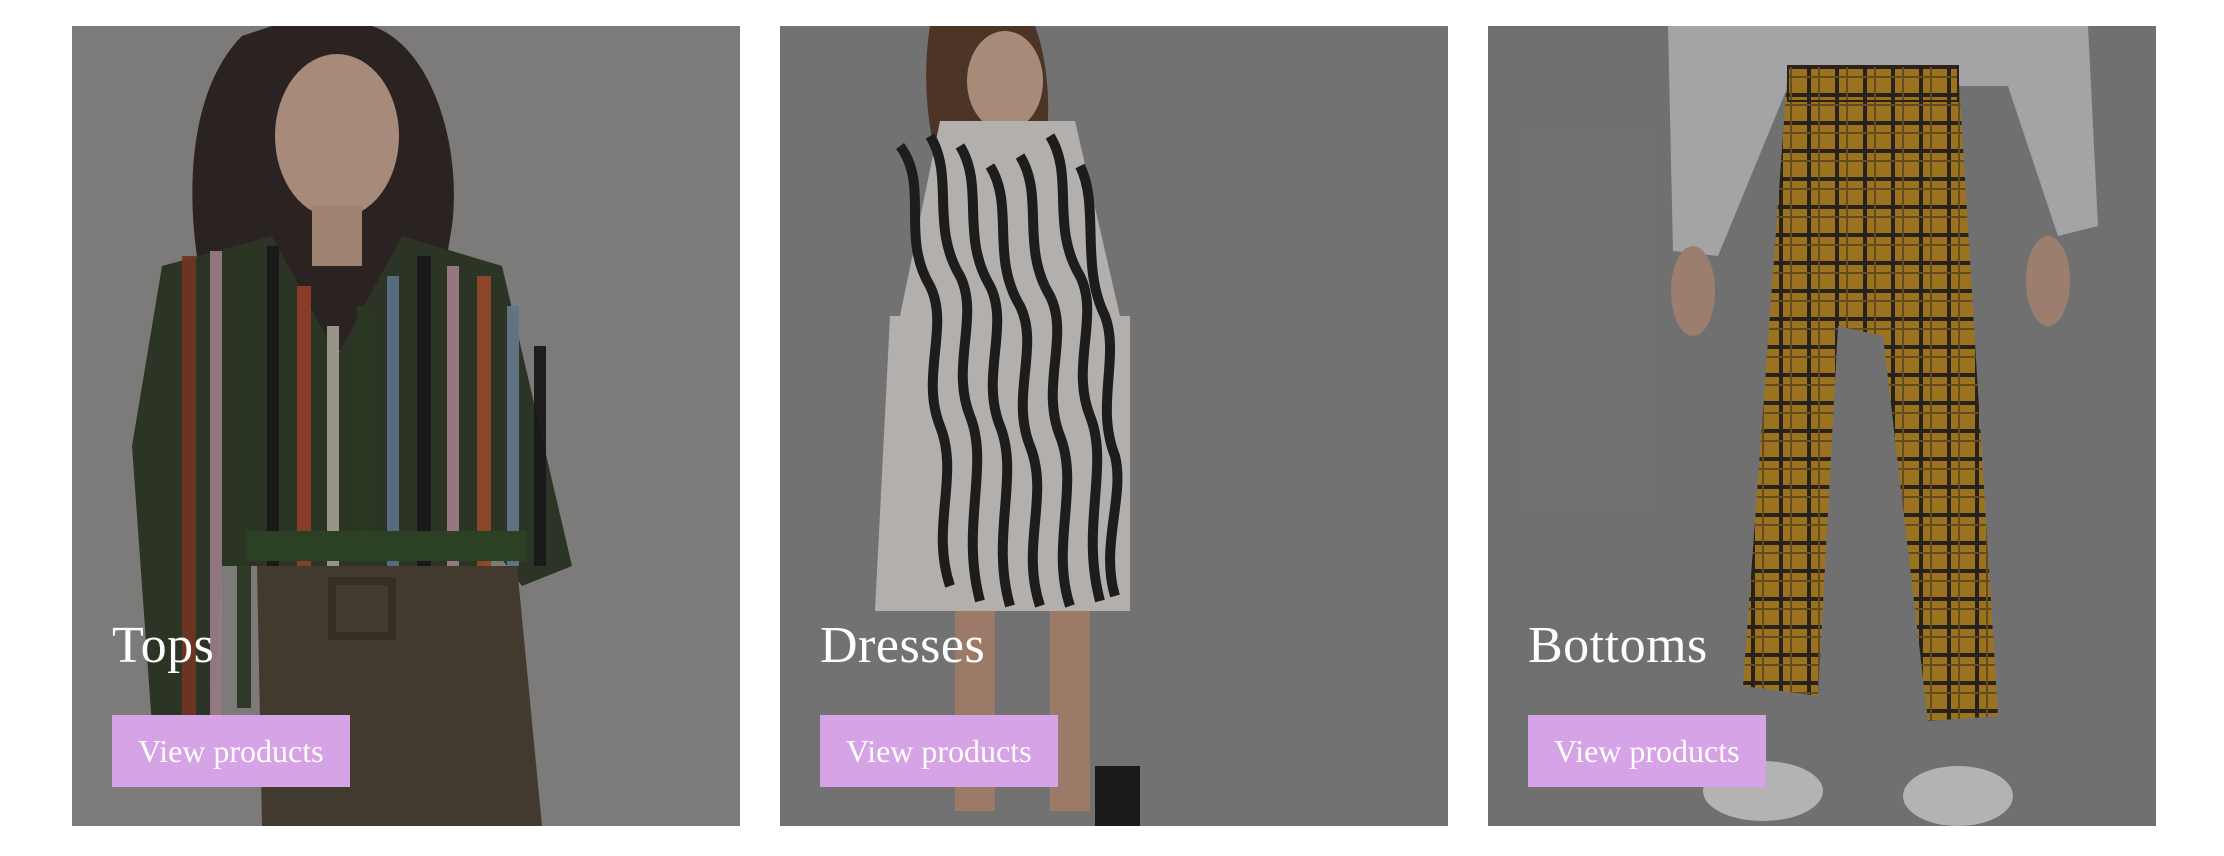 The width and height of the screenshot is (2224, 856). What do you see at coordinates (903, 645) in the screenshot?
I see `category-title: Dresses` at bounding box center [903, 645].